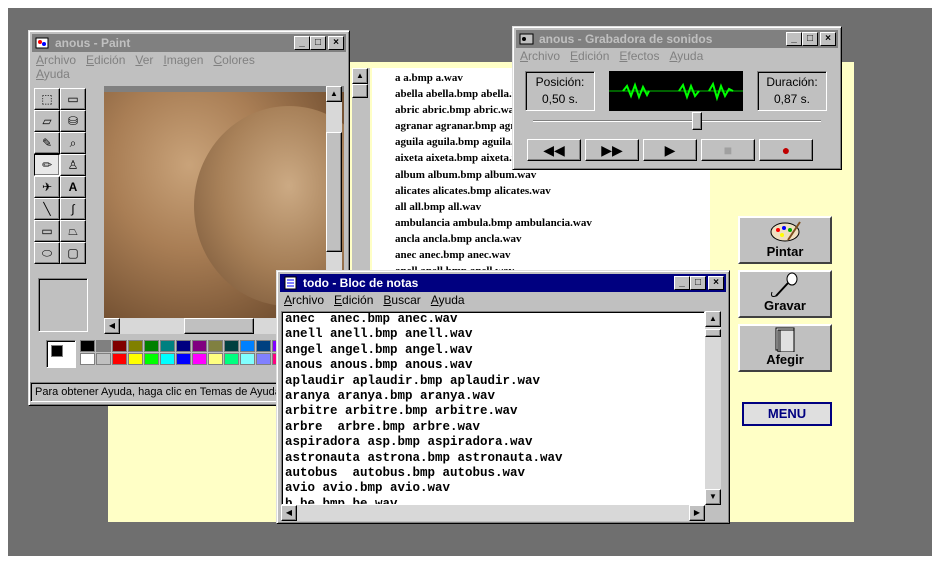 This screenshot has height=569, width=940. I want to click on notepad-horizontal-scrollbar: ◀ ▶, so click(493, 513).